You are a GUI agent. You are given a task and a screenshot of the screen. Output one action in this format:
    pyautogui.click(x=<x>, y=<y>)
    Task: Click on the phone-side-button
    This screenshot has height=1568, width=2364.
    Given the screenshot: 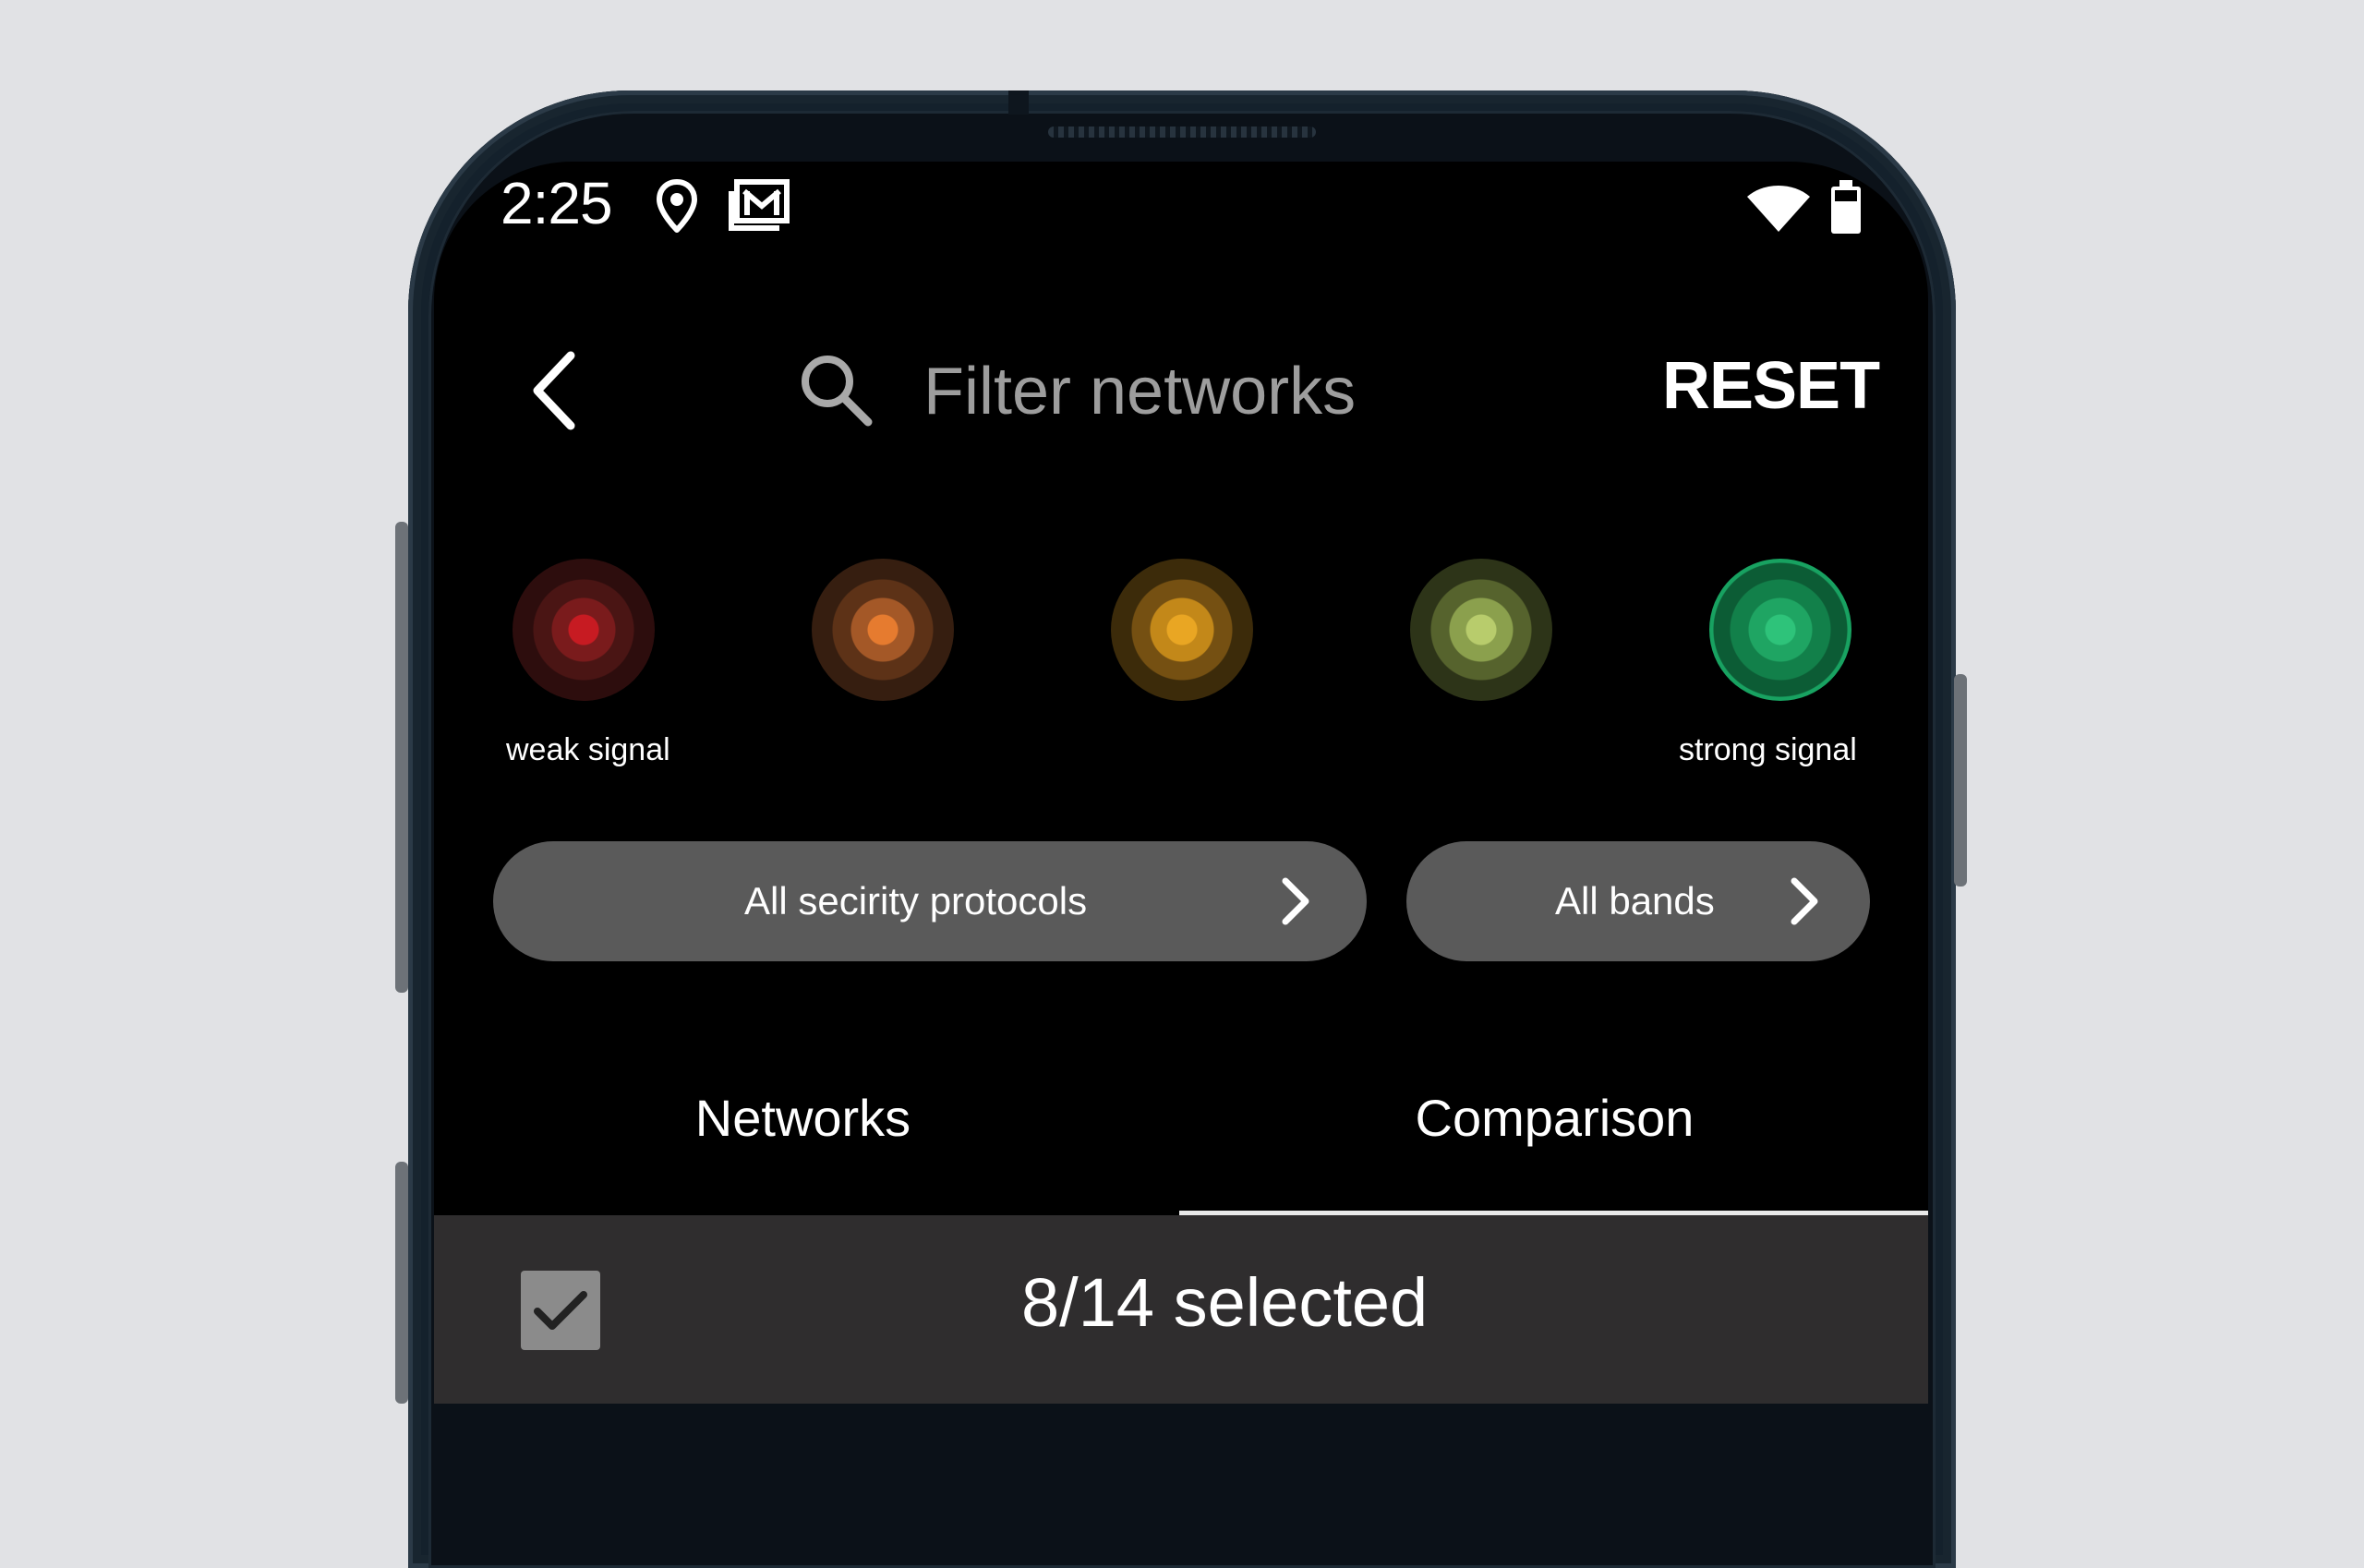 What is the action you would take?
    pyautogui.click(x=401, y=1283)
    